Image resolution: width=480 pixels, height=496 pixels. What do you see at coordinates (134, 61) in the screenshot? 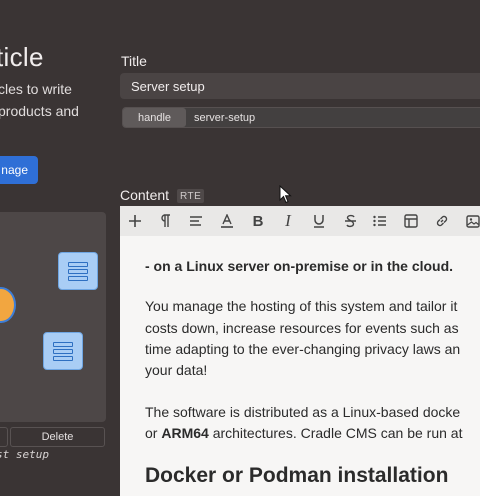
I see `title-label: Title` at bounding box center [134, 61].